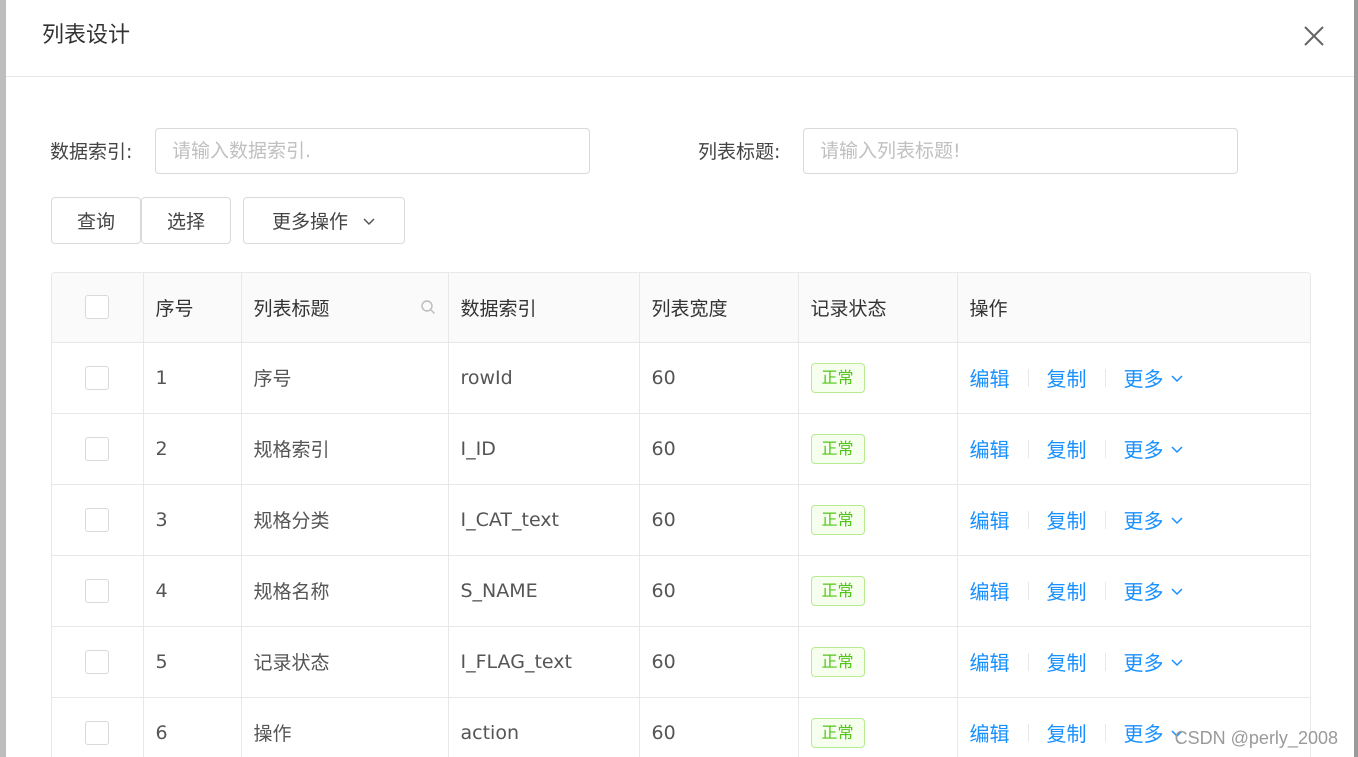  I want to click on query-button-label: 查询, so click(95, 222).